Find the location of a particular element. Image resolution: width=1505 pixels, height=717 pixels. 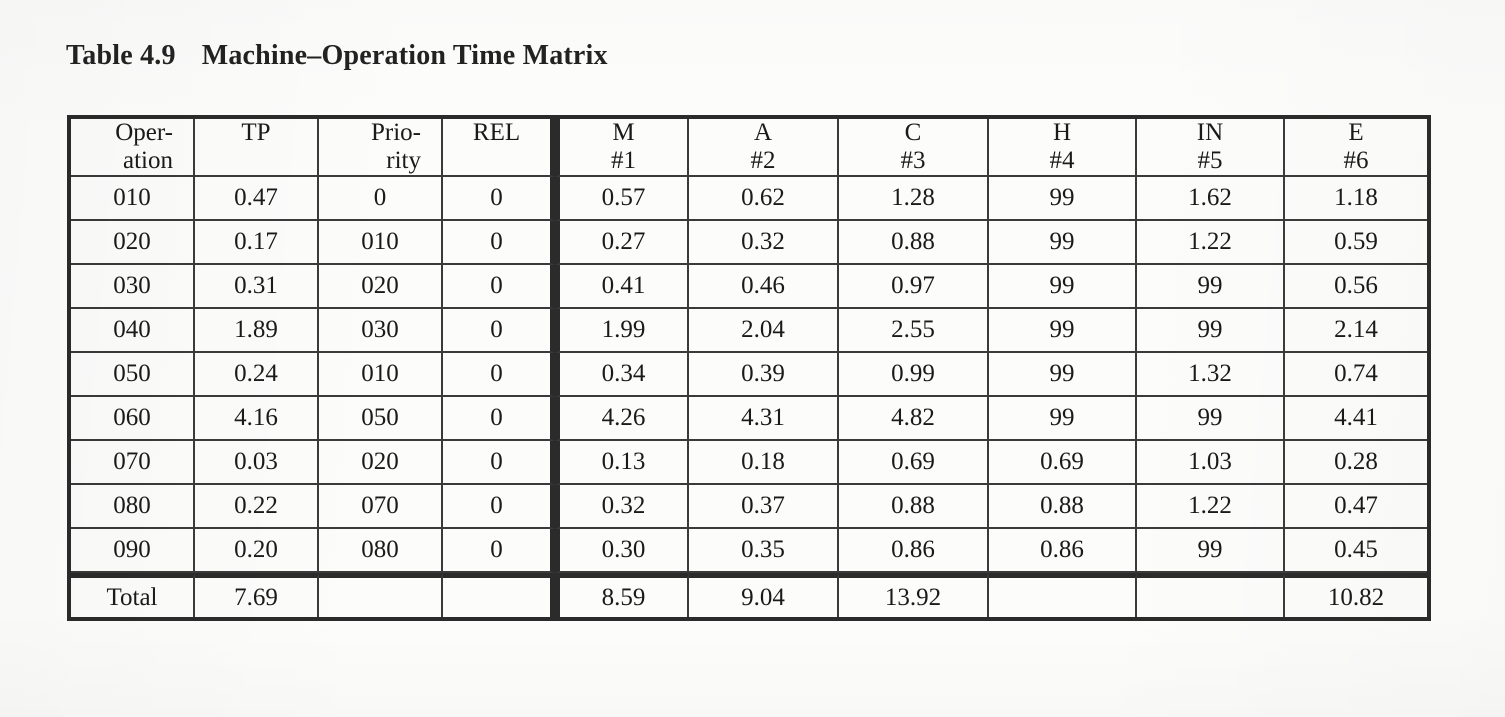

table-cell: 020 is located at coordinates (381, 463).